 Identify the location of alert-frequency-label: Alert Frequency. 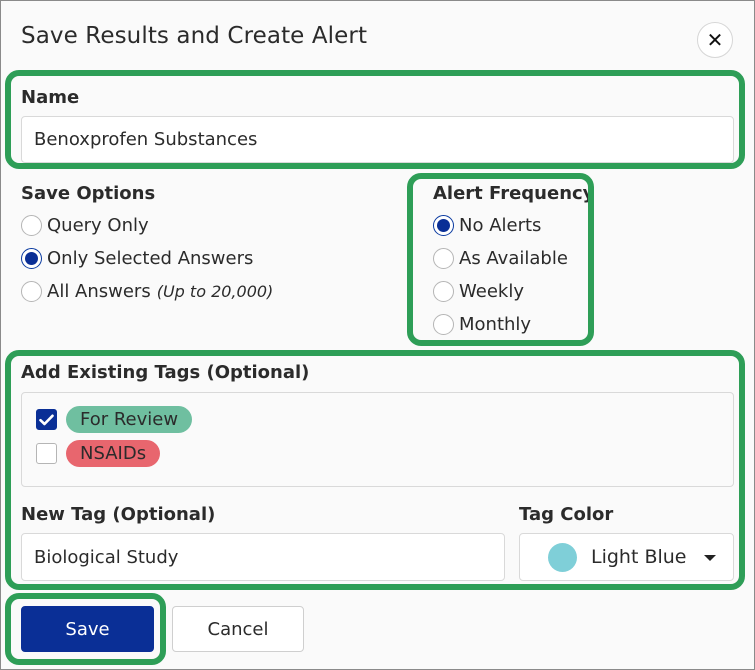
(514, 193).